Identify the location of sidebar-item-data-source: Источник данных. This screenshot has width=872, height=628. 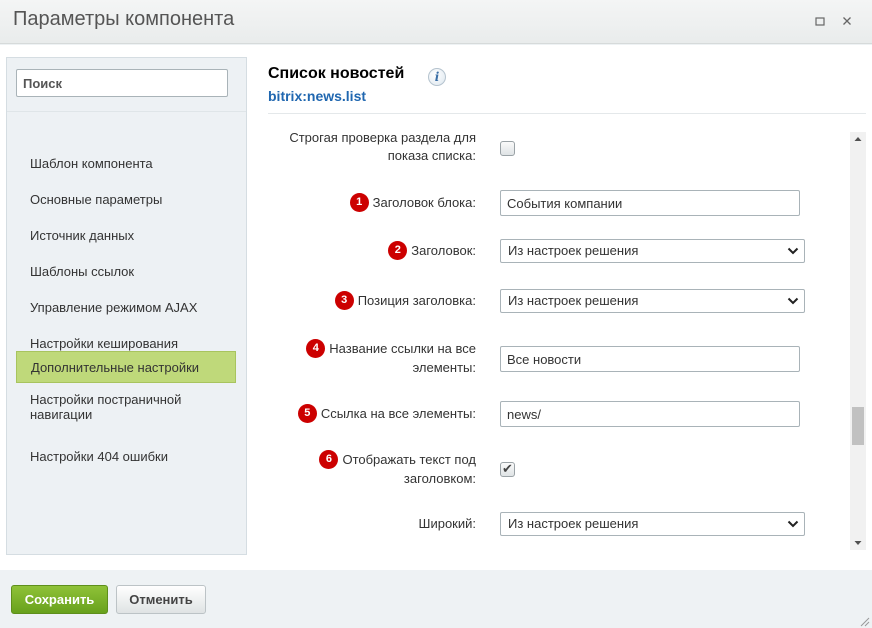
(126, 235).